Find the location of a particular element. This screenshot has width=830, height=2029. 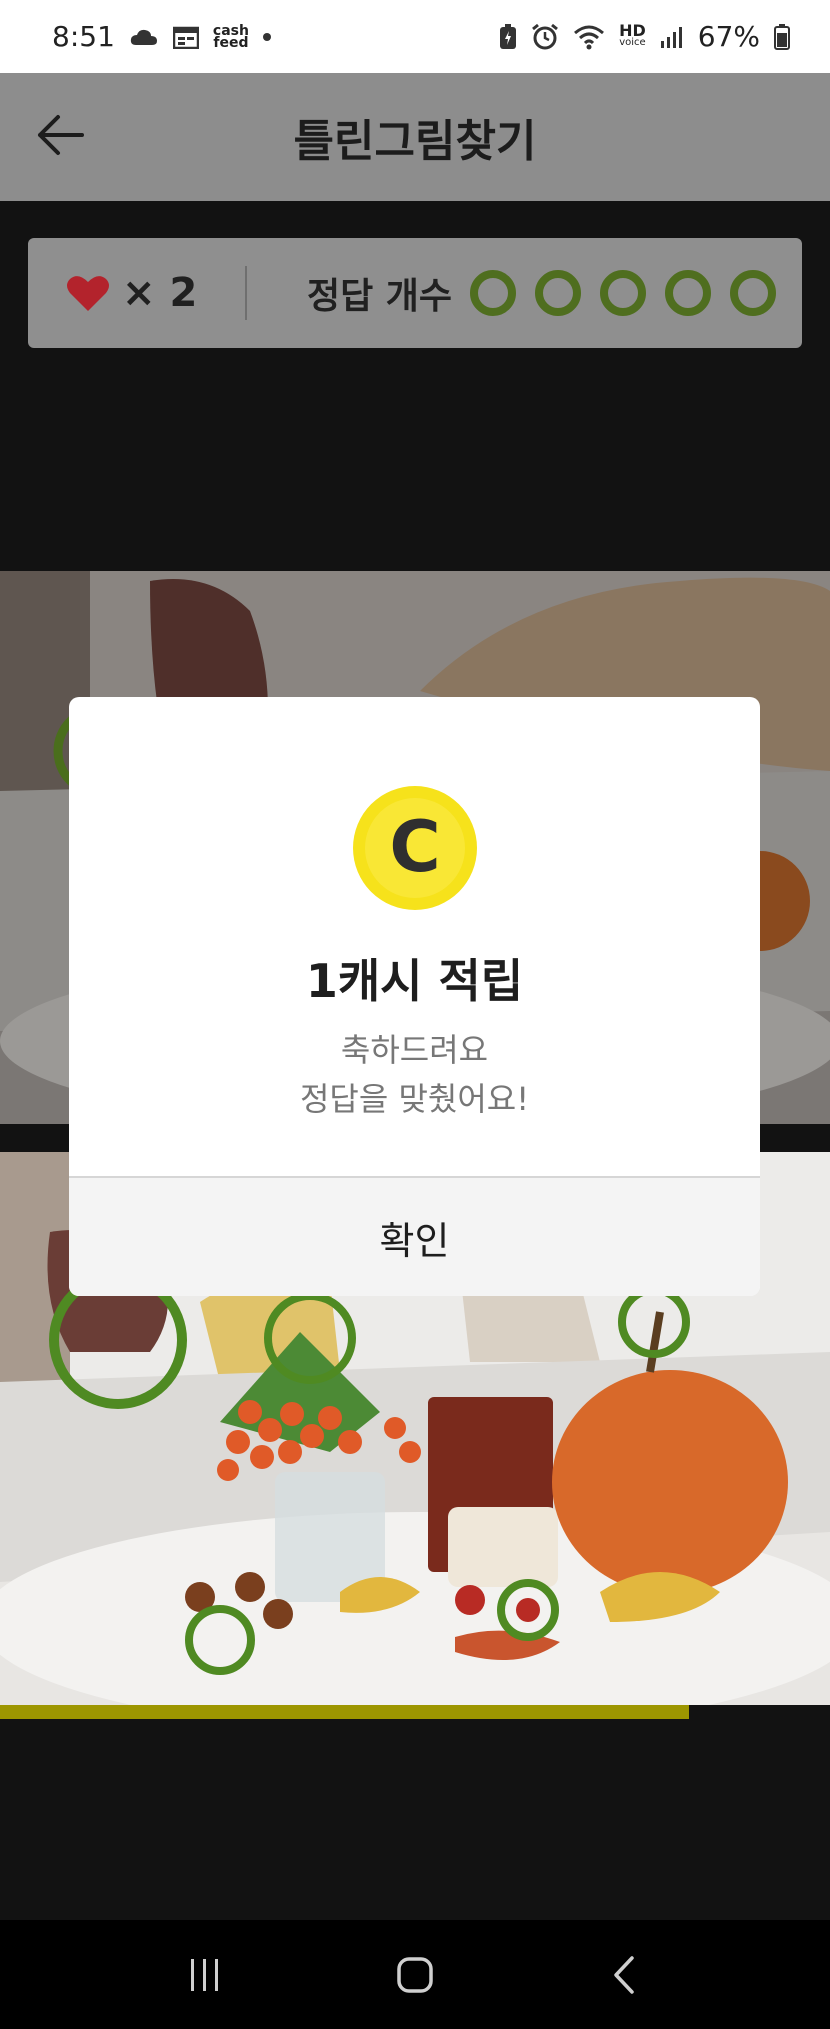

battery-icon is located at coordinates (782, 36).